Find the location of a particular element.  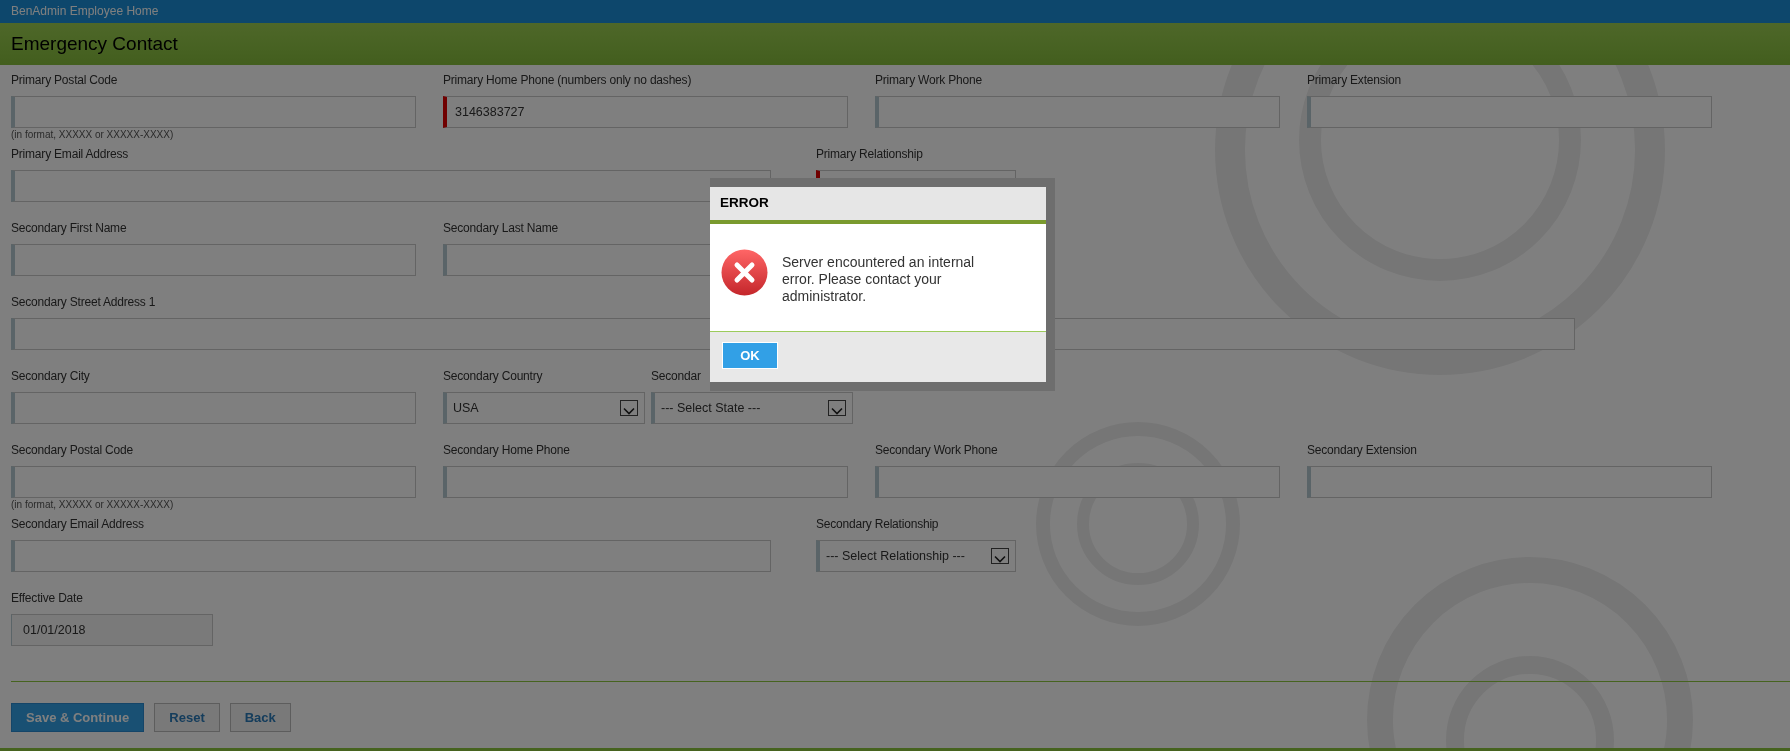

page-title: Emergency Contact is located at coordinates (895, 44).